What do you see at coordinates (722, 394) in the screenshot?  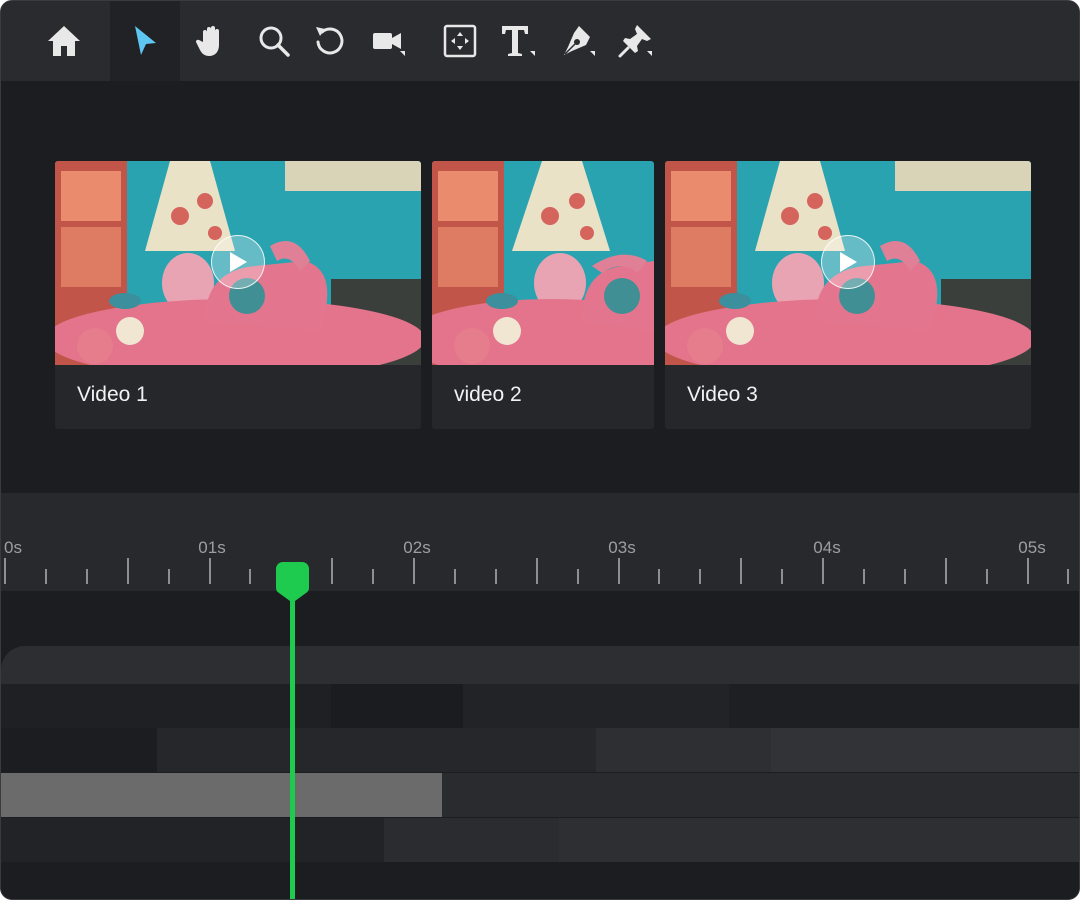 I see `video-title: Video 3` at bounding box center [722, 394].